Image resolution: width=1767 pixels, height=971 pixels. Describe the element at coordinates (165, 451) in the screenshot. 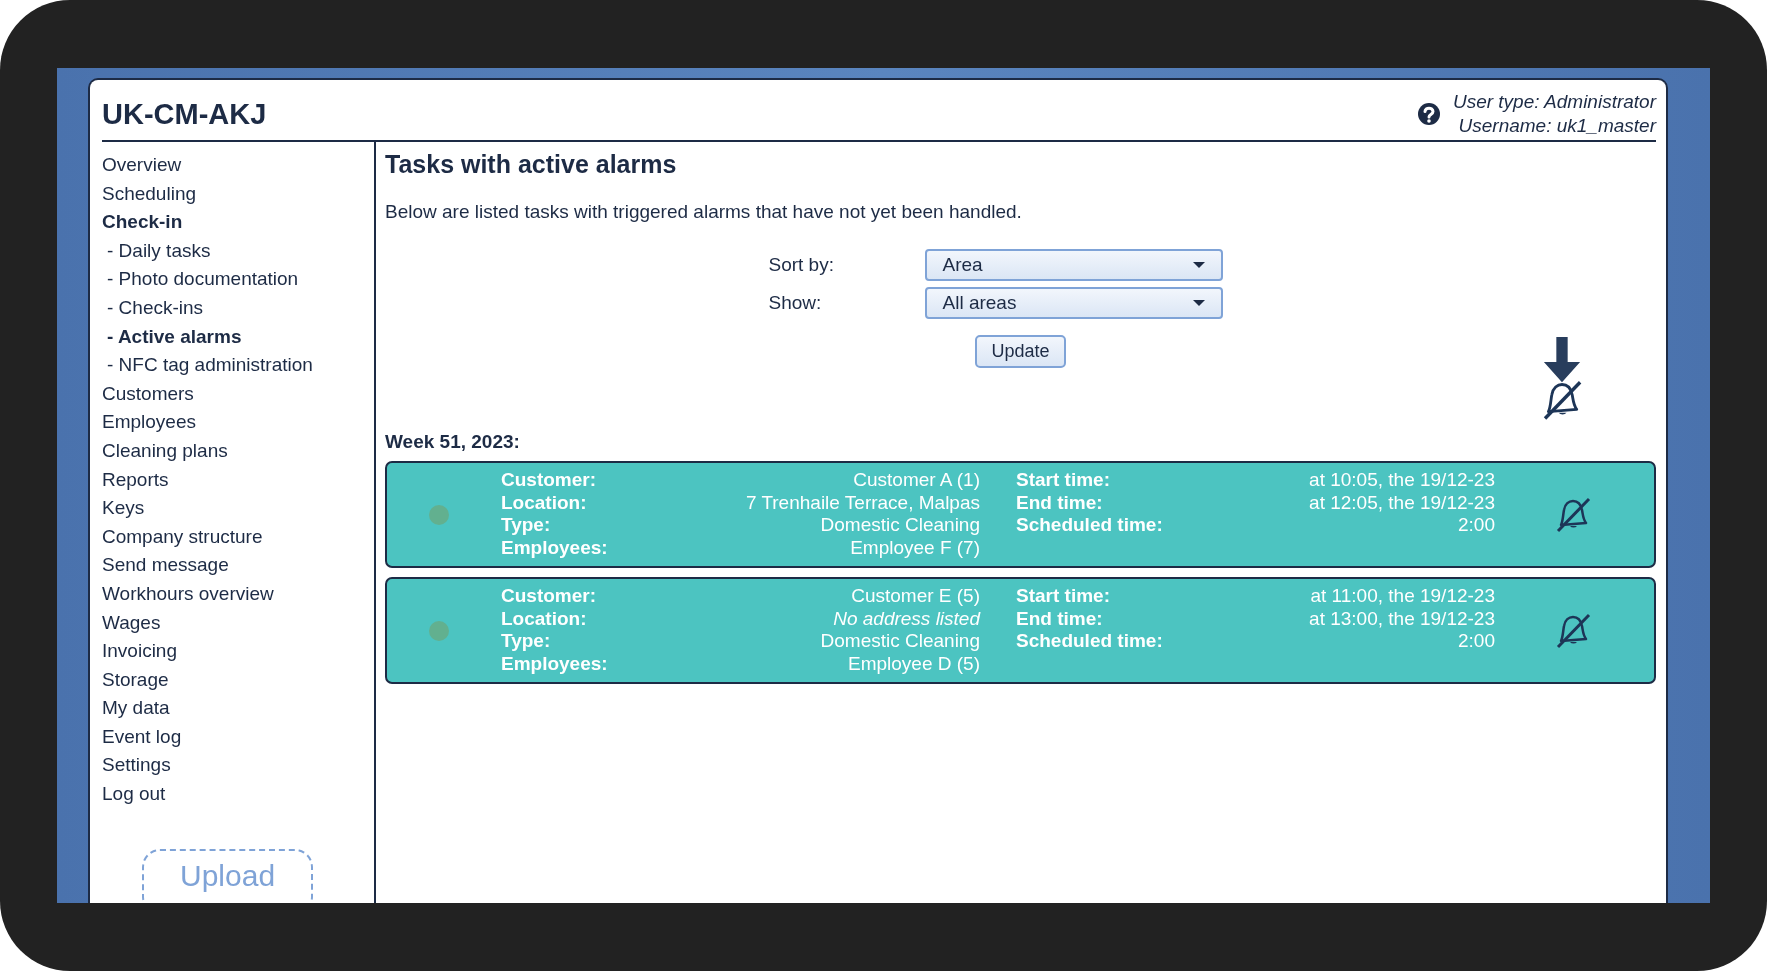

I see `nav-link: Cleaning plans` at that location.